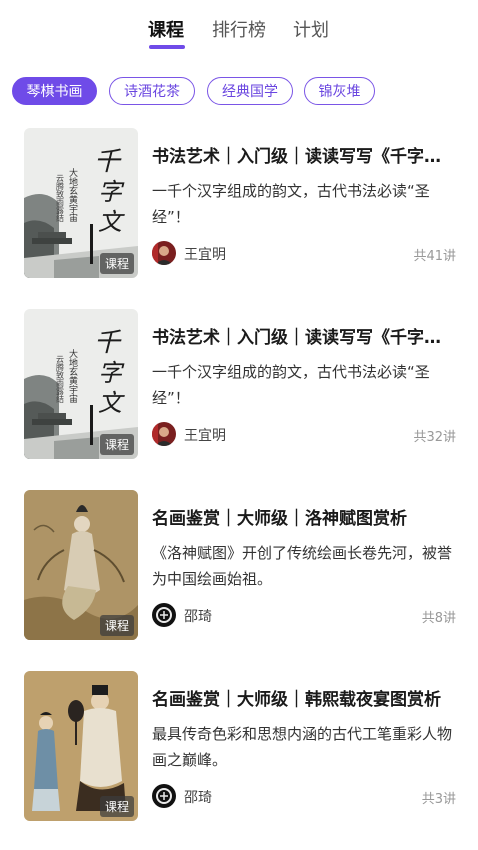 The height and width of the screenshot is (850, 478). Describe the element at coordinates (434, 256) in the screenshot. I see `lesson-count: 共41讲` at that location.